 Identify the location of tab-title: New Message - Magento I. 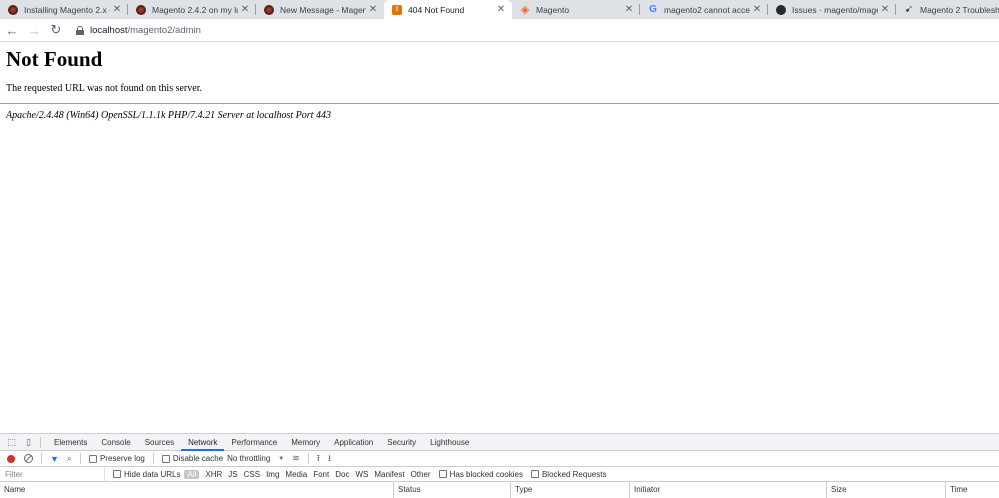
(323, 9).